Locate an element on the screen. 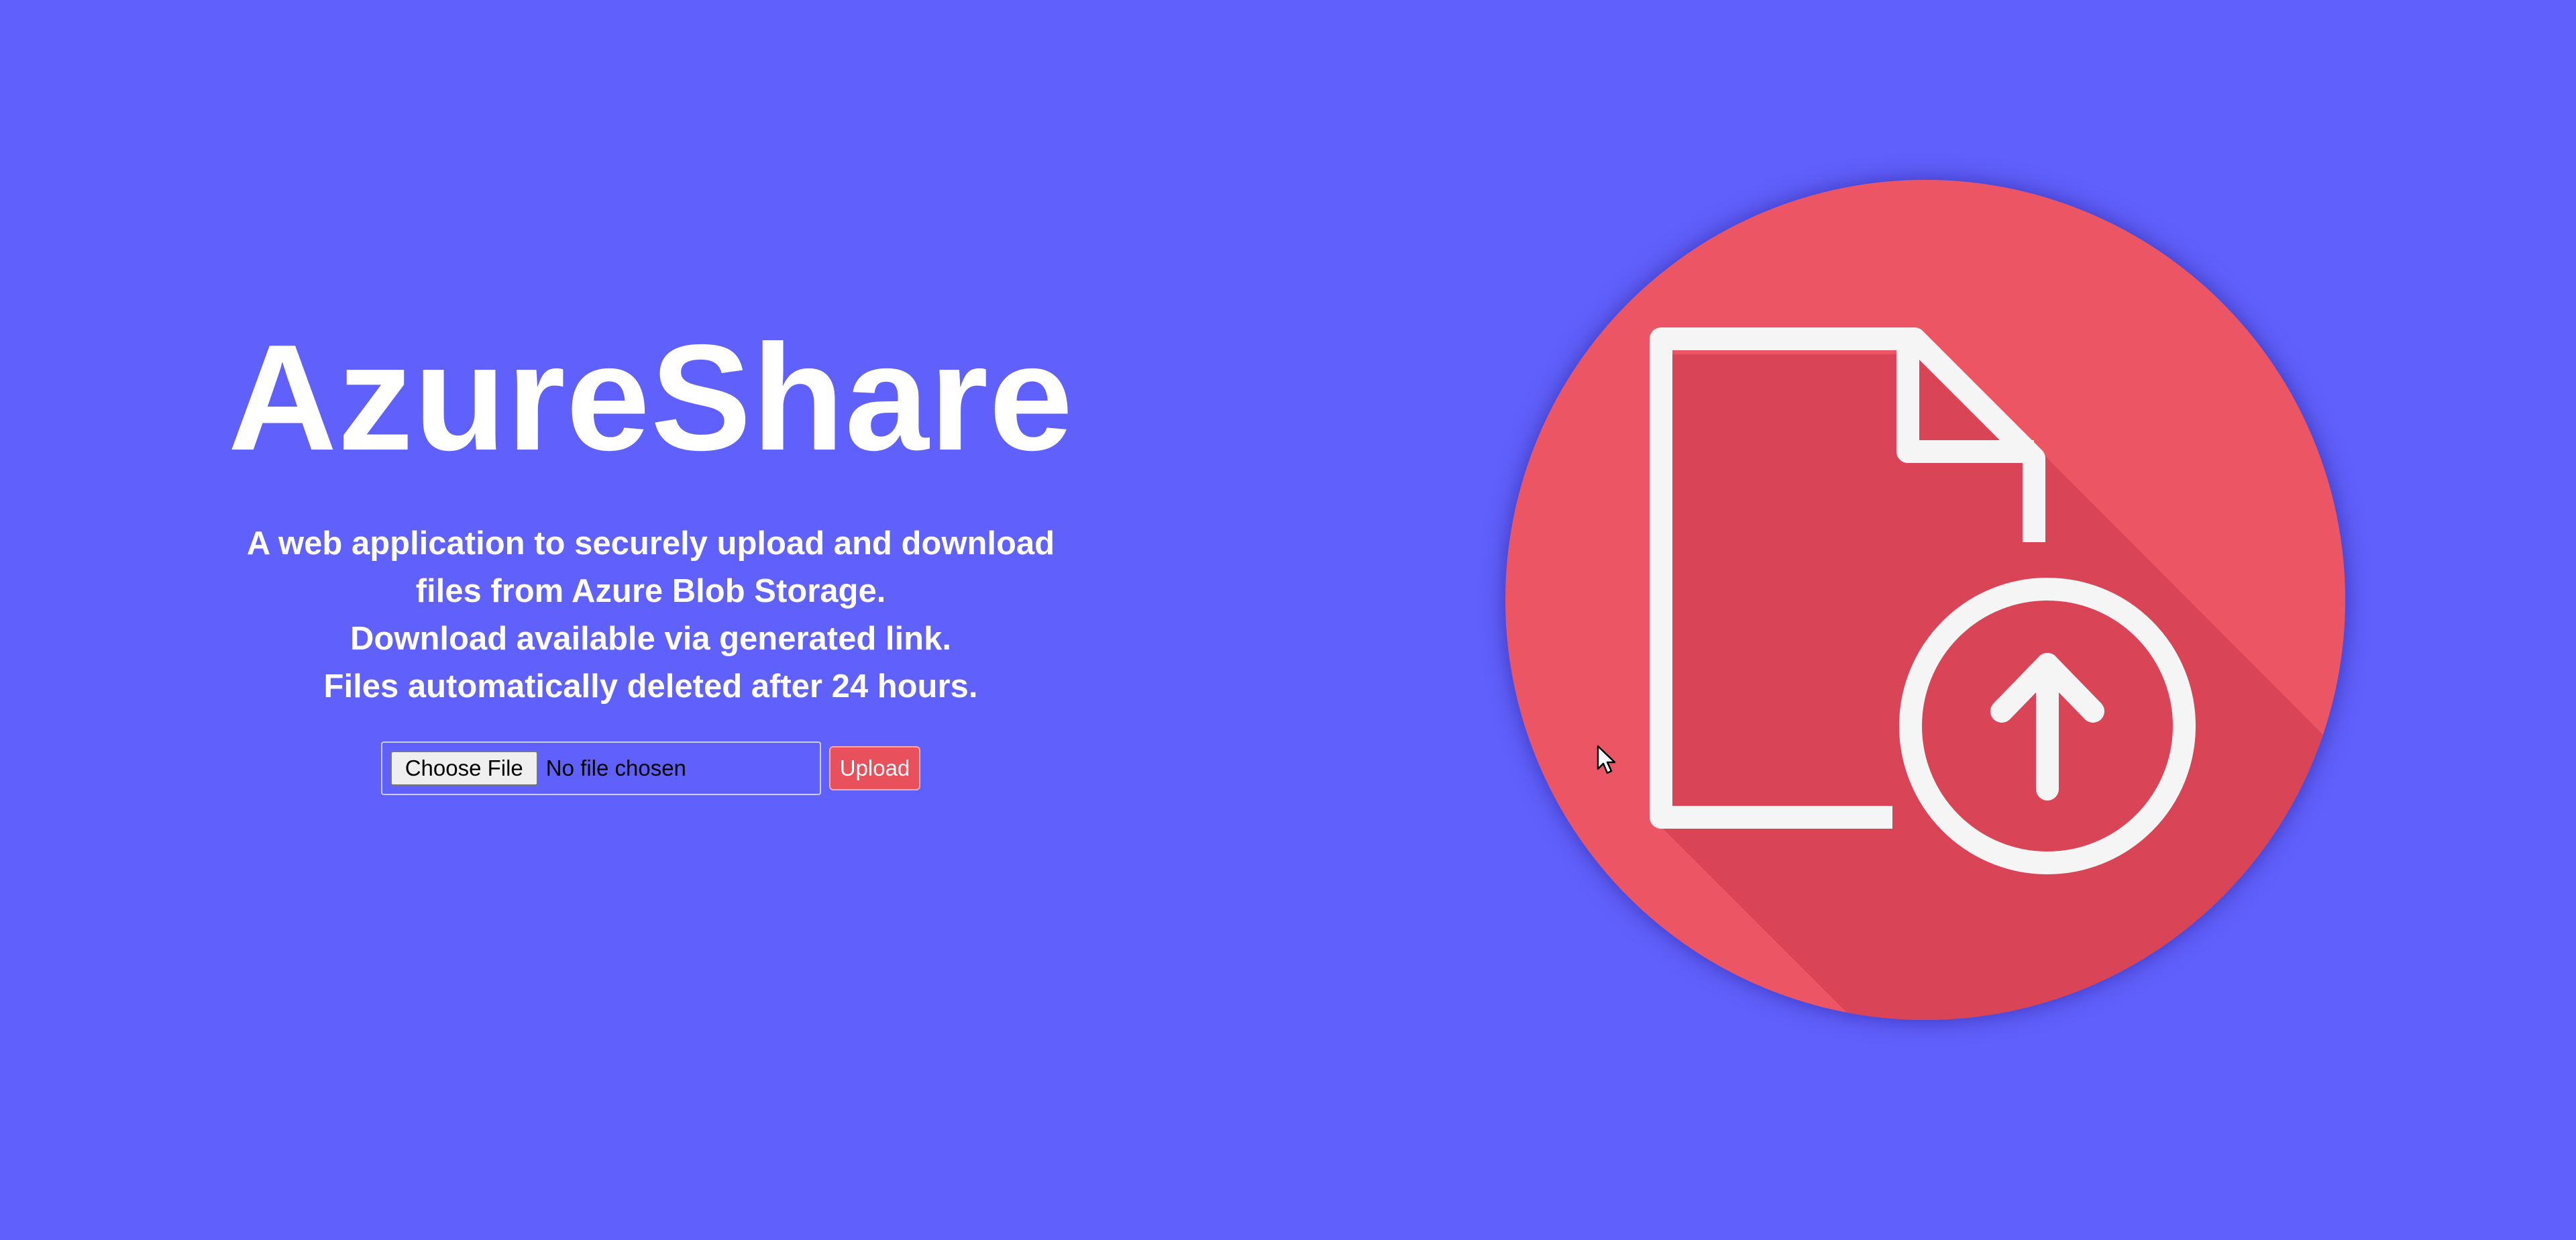 Image resolution: width=2576 pixels, height=1240 pixels. upload-form: Choose File No file chosen Upload is located at coordinates (651, 768).